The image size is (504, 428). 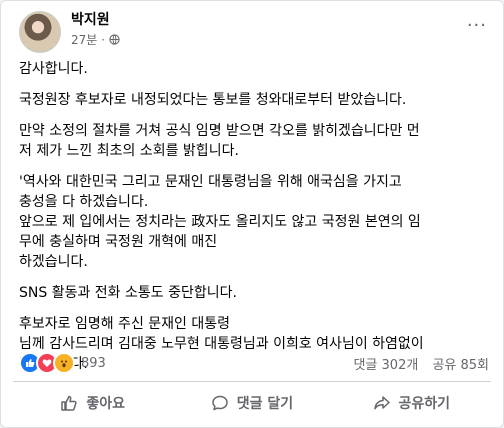 I want to click on post-paragraph: 국정원장 후보자로 내정되었다는 통보를 청와대로부터 받았습니다., so click(x=213, y=100).